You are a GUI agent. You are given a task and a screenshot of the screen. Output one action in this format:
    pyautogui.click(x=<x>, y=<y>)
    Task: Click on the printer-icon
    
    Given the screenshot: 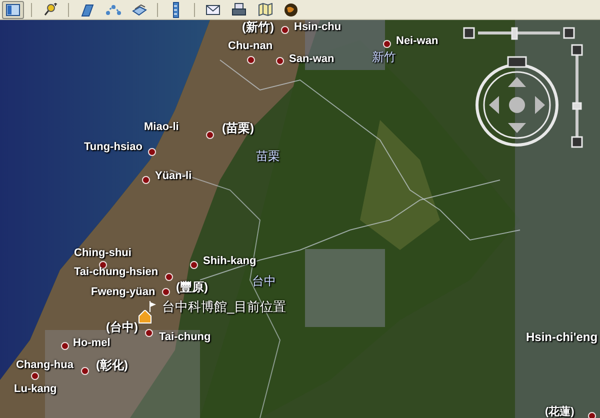 What is the action you would take?
    pyautogui.click(x=239, y=9)
    